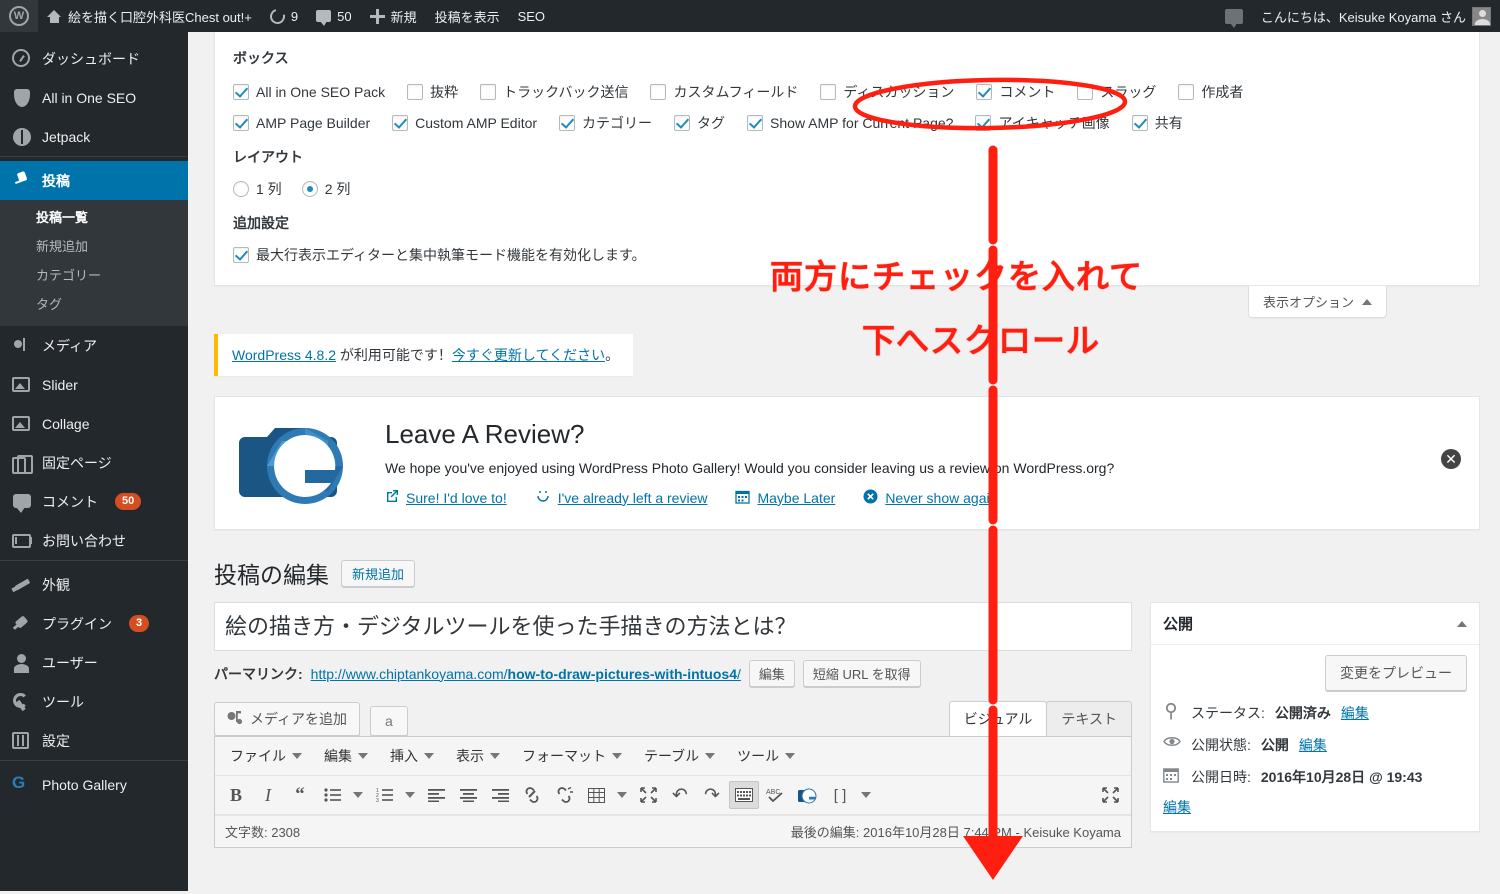 The image size is (1500, 894). Describe the element at coordinates (532, 795) in the screenshot. I see `link-icon` at that location.